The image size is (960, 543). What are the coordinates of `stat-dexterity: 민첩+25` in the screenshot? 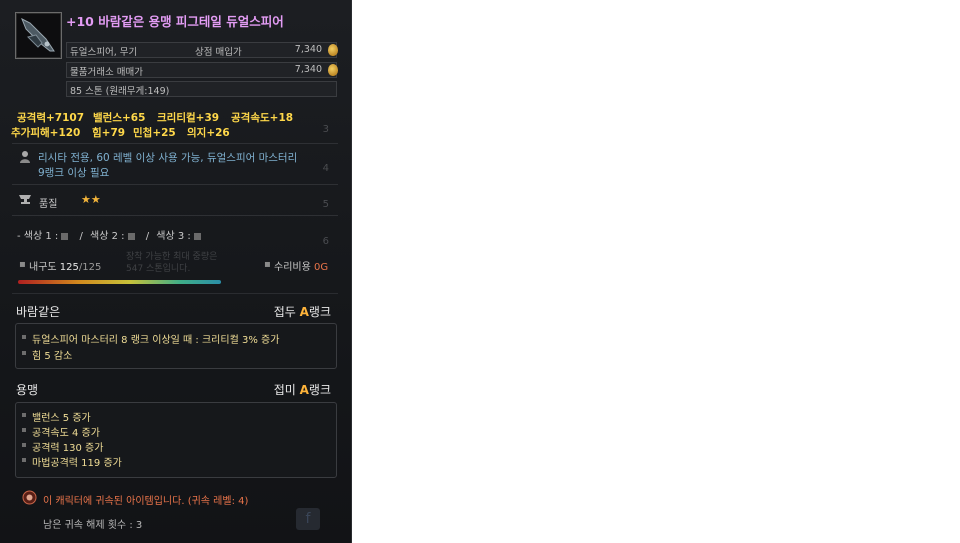 It's located at (154, 133).